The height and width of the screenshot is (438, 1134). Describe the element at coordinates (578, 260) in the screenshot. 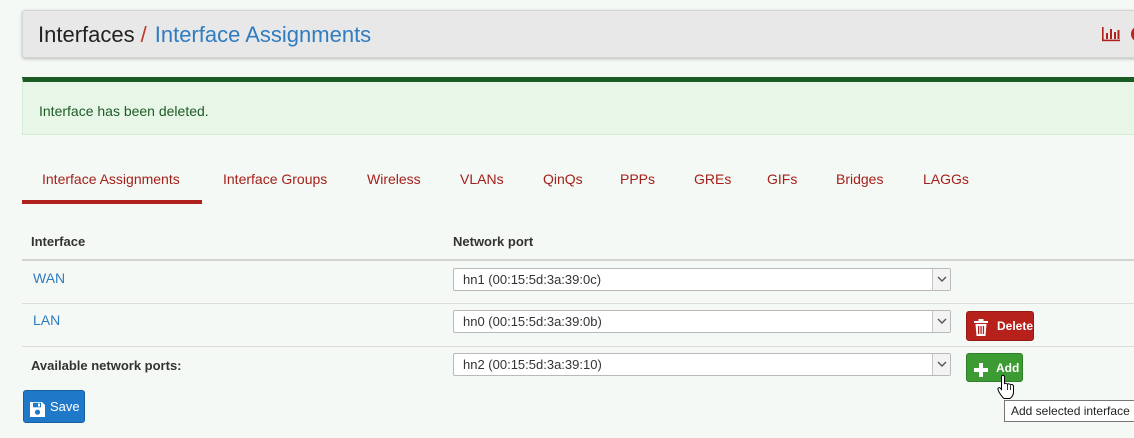

I see `header-divider` at that location.